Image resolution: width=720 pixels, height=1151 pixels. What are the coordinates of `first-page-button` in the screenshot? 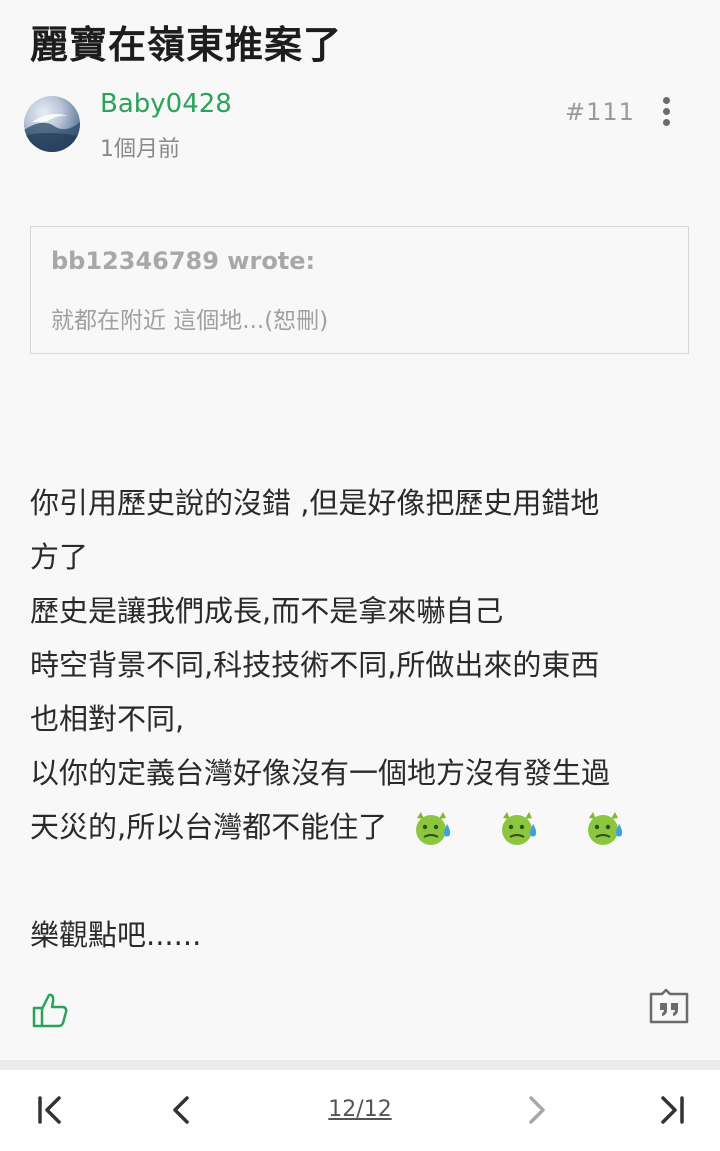 It's located at (50, 1110).